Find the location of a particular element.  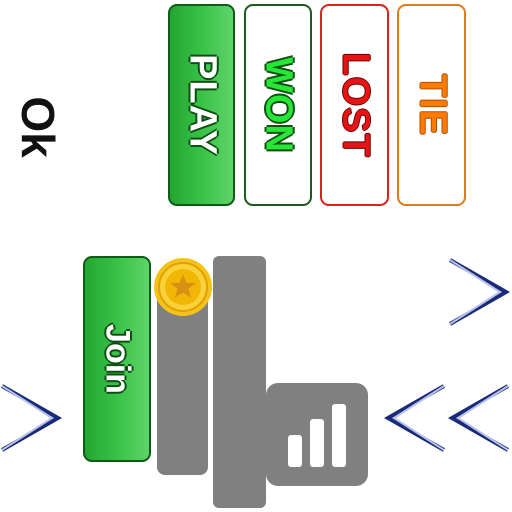

tab-tie-label: TIE is located at coordinates (432, 105).